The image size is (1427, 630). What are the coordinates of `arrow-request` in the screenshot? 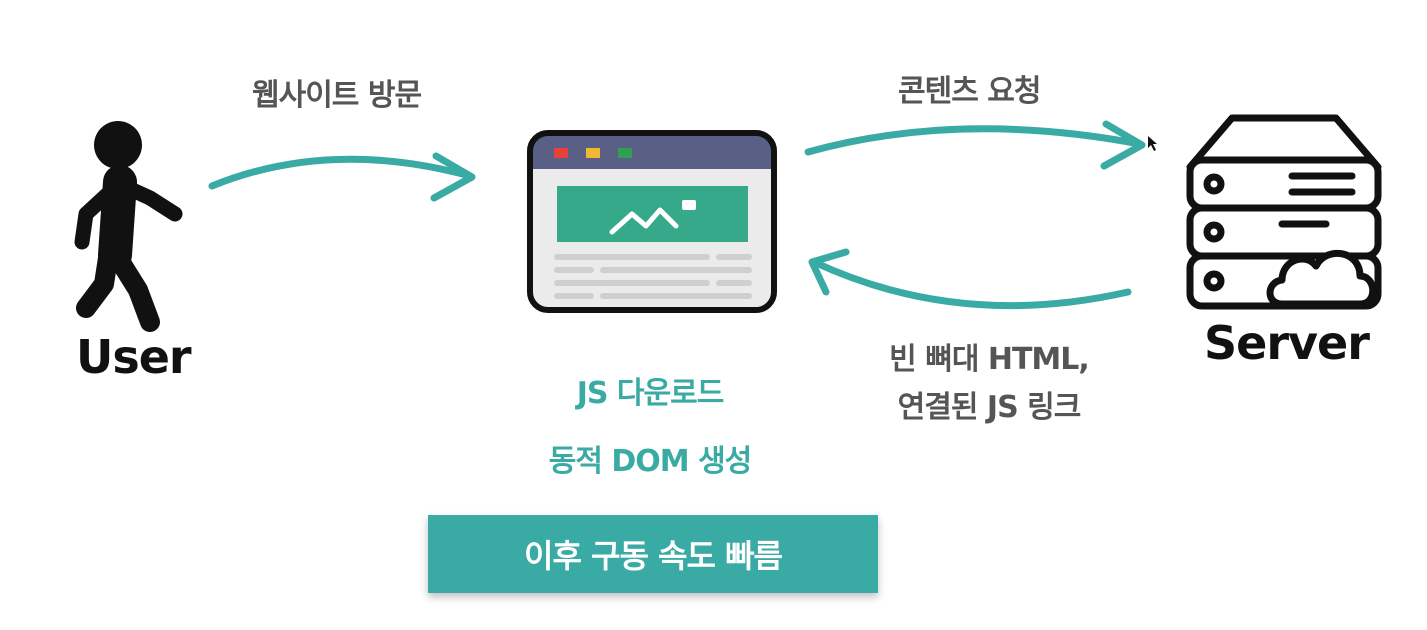 It's located at (975, 145).